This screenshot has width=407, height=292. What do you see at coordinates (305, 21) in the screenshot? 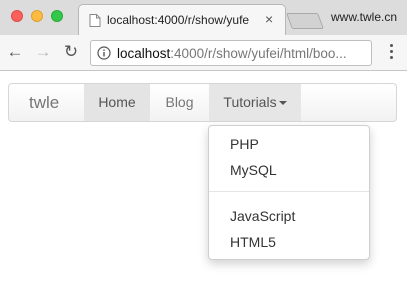
I see `new-tab-button` at bounding box center [305, 21].